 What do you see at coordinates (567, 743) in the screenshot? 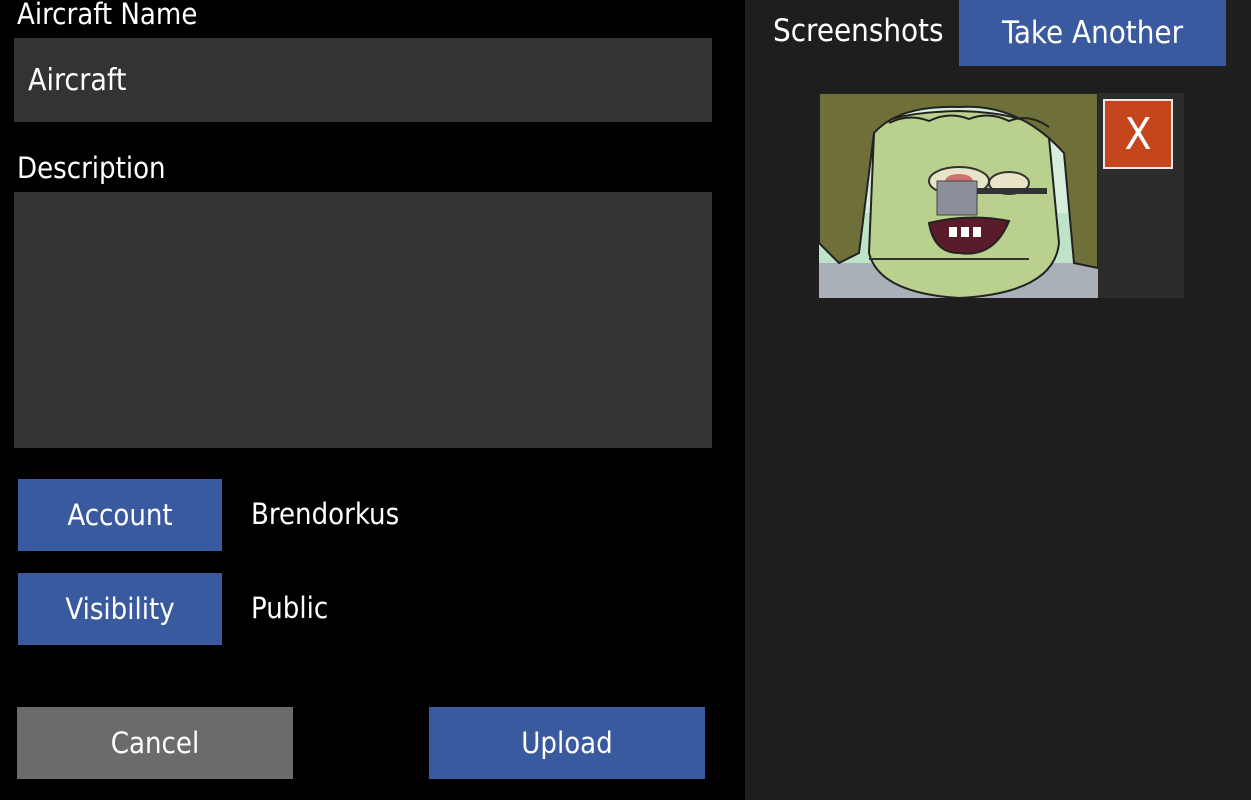
I see `upload-button: Upload` at bounding box center [567, 743].